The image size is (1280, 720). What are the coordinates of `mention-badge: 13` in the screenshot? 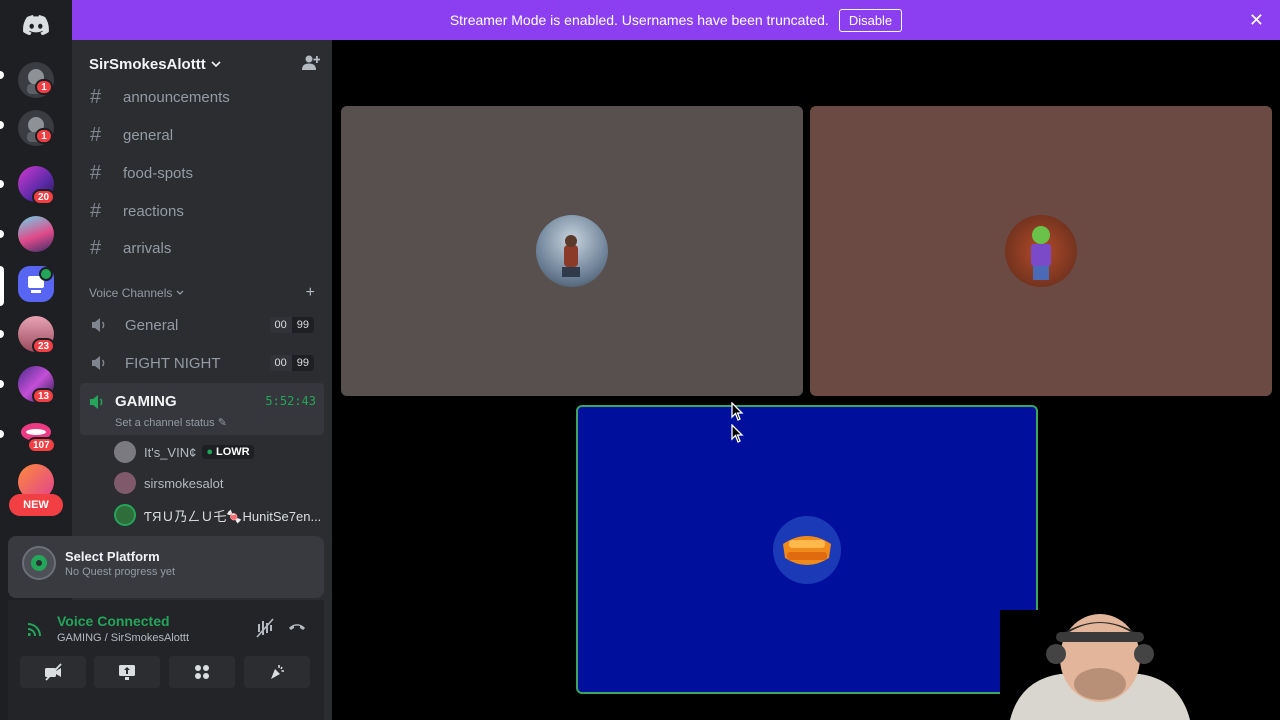 It's located at (44, 396).